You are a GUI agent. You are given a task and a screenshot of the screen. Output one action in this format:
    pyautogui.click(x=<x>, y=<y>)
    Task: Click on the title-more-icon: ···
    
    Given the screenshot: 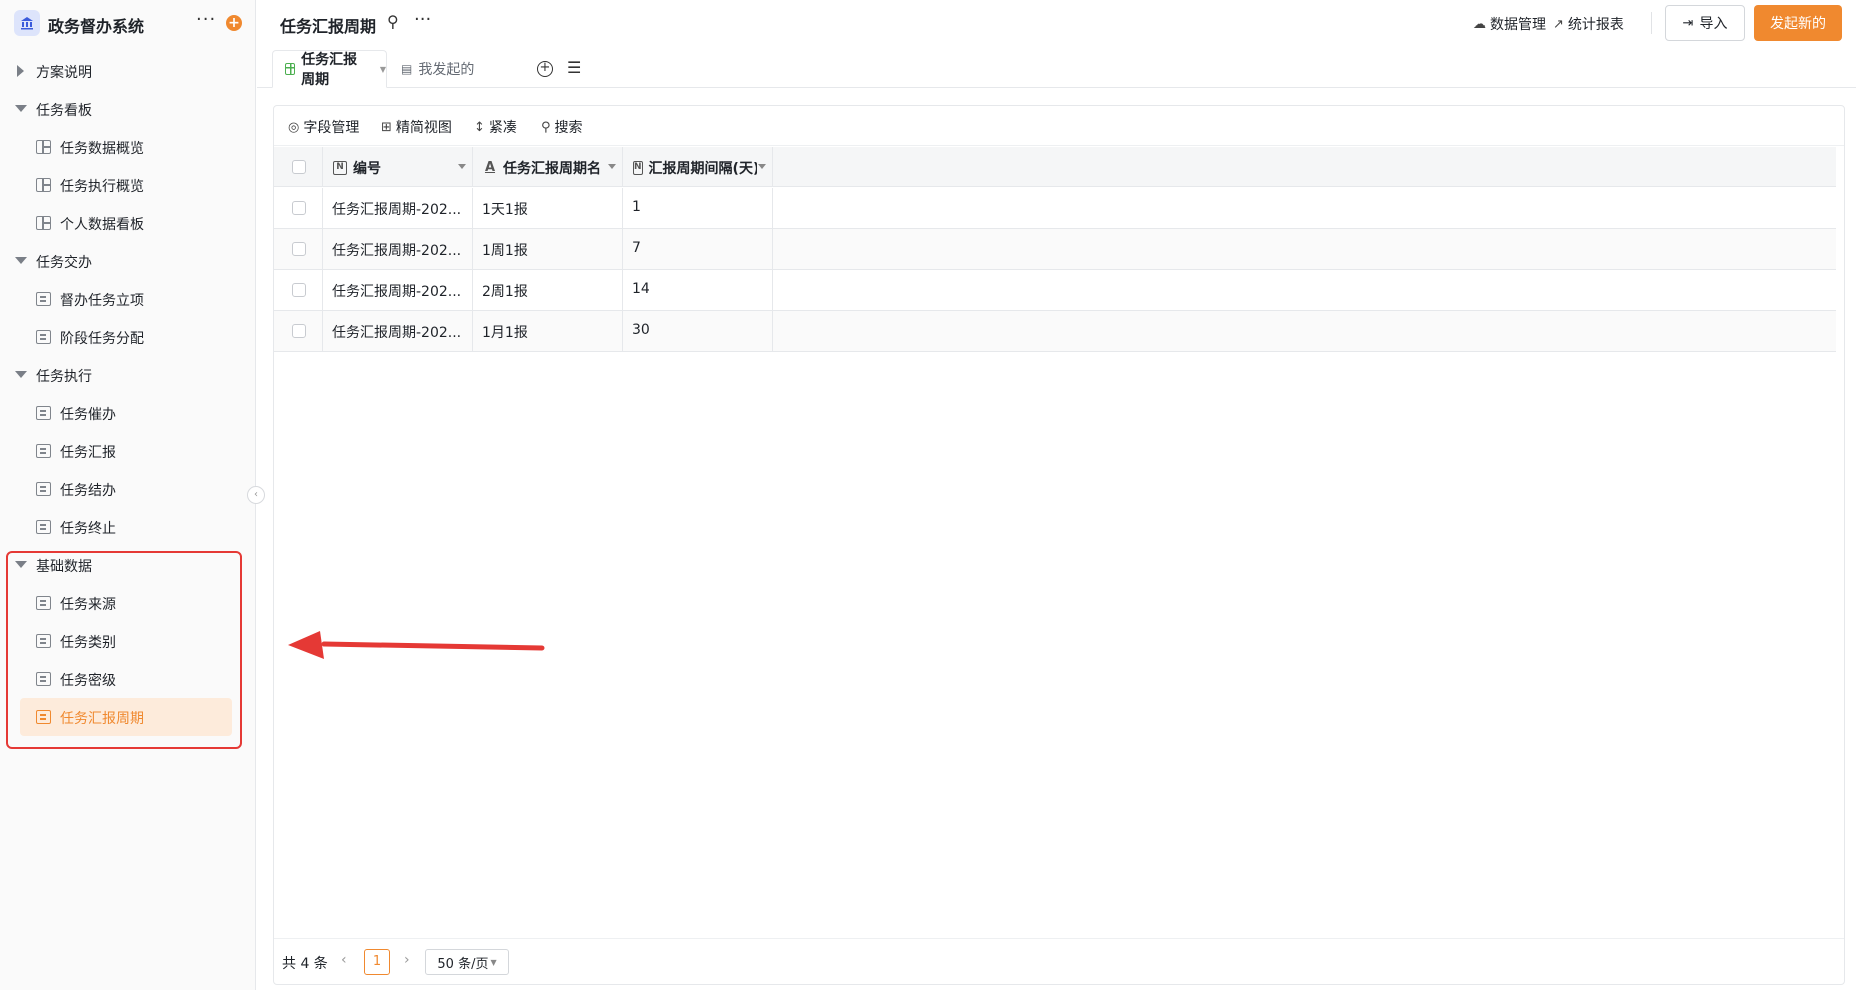 What is the action you would take?
    pyautogui.click(x=422, y=19)
    